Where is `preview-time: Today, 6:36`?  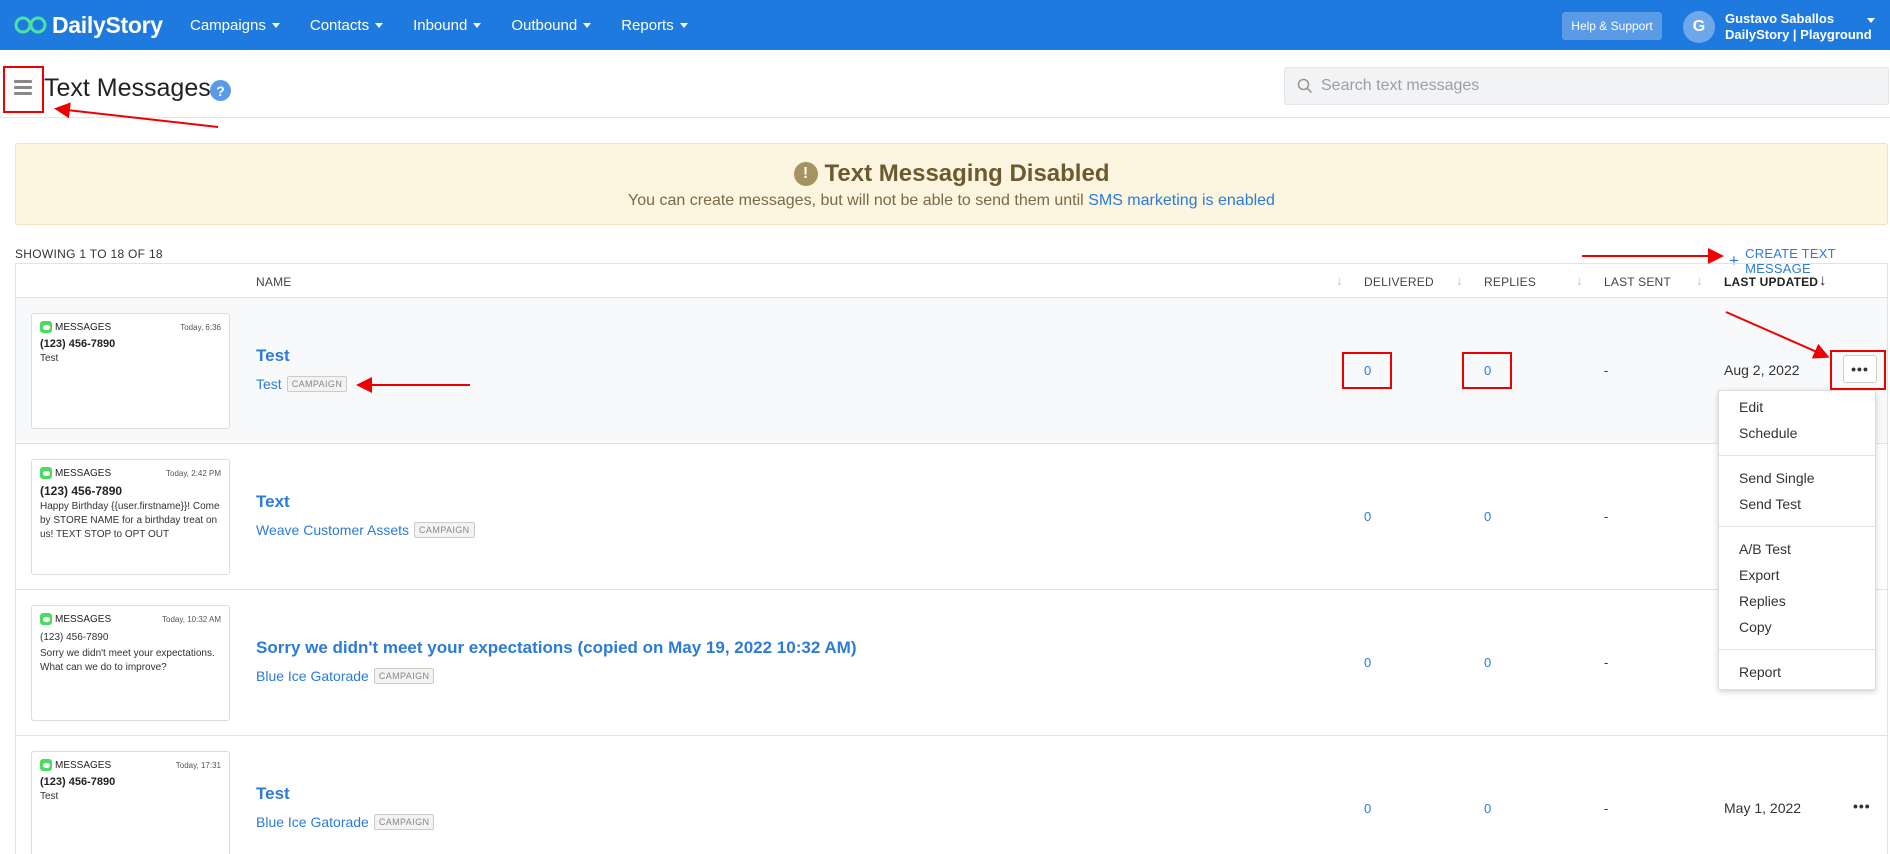 preview-time: Today, 6:36 is located at coordinates (200, 327).